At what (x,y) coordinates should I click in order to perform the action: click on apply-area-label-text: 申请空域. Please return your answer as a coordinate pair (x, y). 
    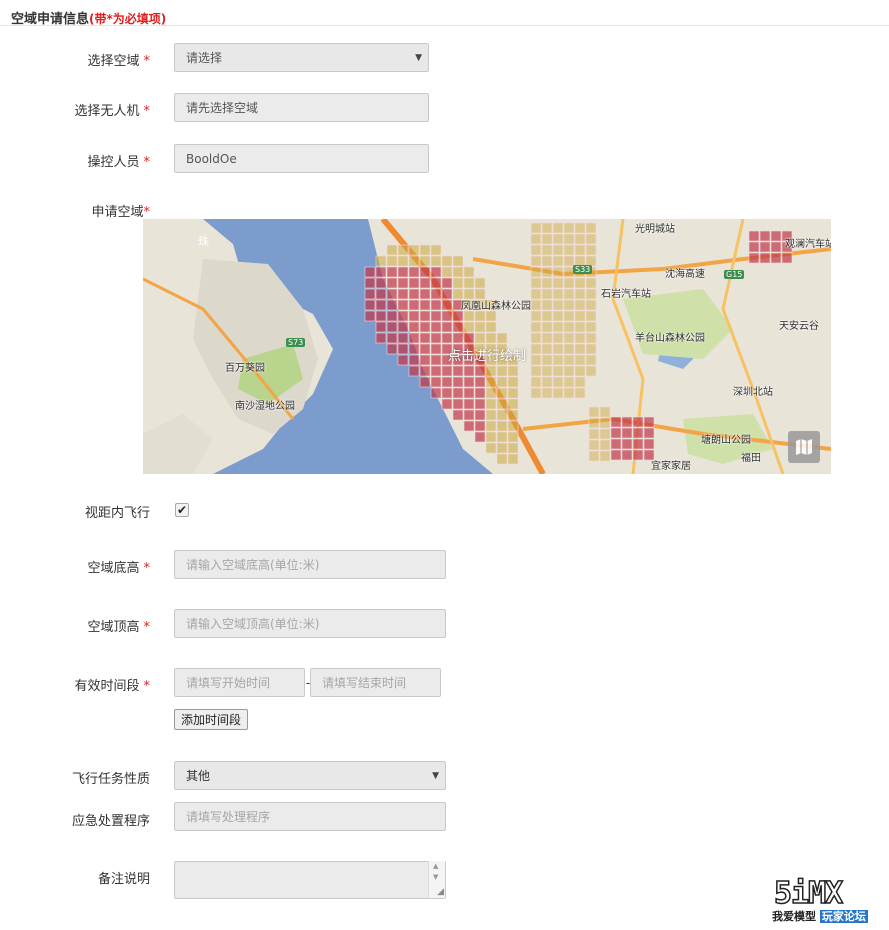
    Looking at the image, I should click on (117, 212).